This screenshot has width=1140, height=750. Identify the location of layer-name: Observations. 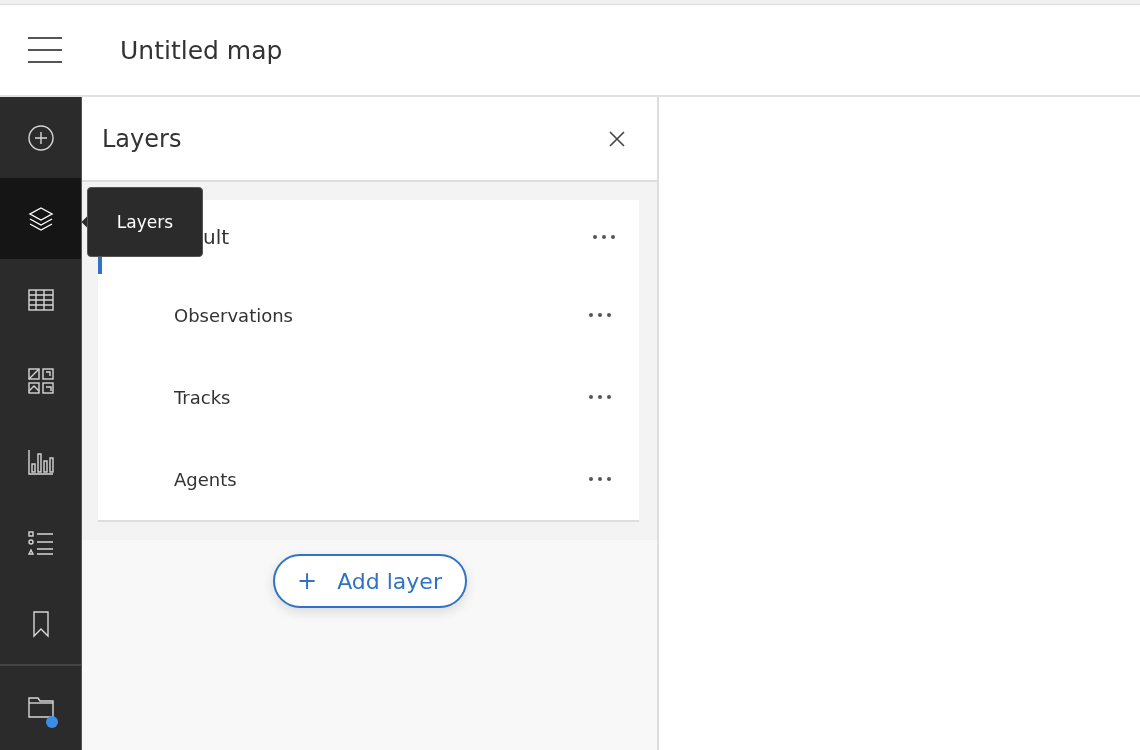
(233, 315).